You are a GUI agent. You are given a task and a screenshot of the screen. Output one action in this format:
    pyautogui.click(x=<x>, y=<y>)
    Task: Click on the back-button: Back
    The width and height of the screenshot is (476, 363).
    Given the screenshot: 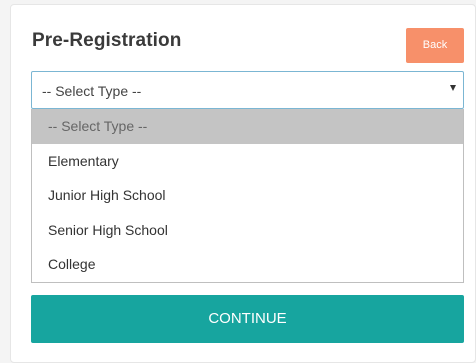 What is the action you would take?
    pyautogui.click(x=435, y=45)
    